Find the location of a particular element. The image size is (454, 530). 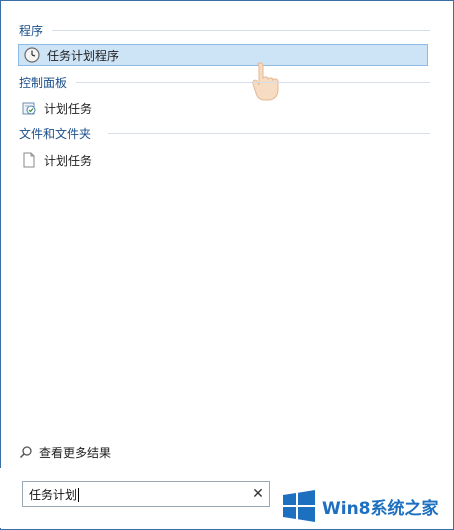

watermark: Win8系统之家 is located at coordinates (366, 506).